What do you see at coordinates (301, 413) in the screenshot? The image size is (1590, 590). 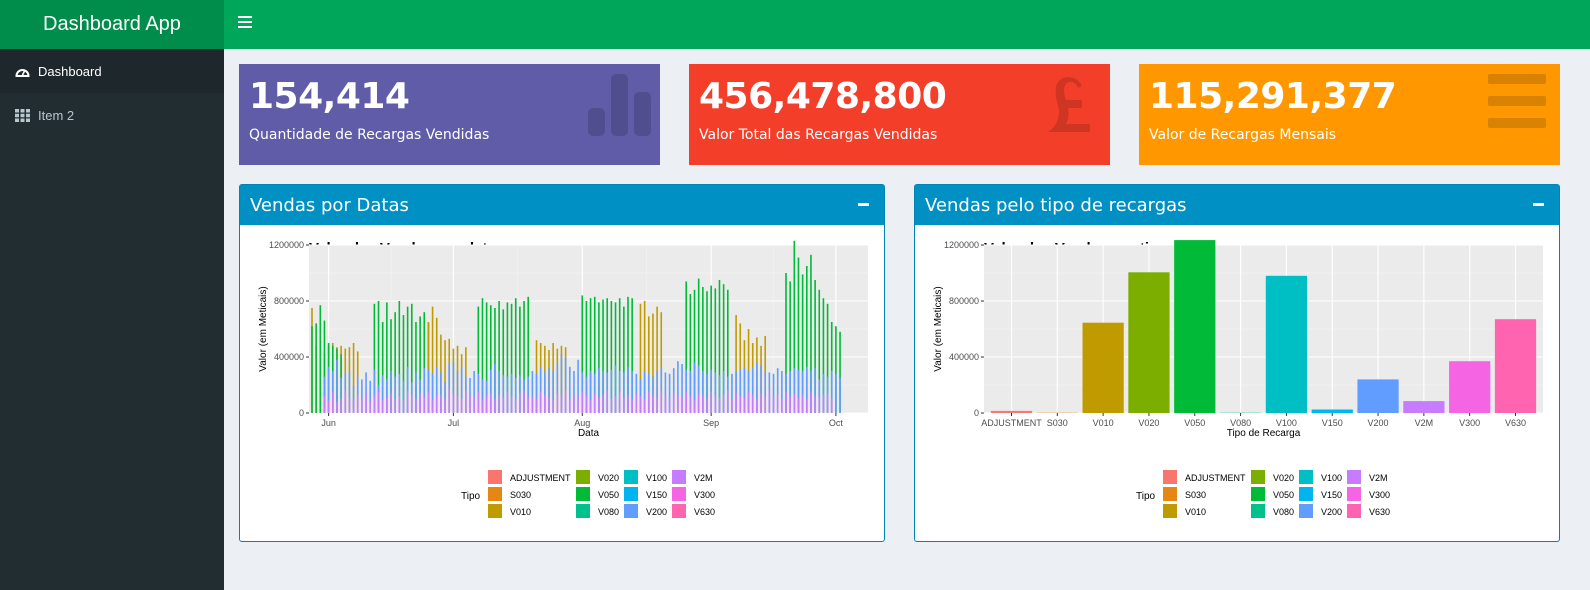 I see `y-tick-label: 0` at bounding box center [301, 413].